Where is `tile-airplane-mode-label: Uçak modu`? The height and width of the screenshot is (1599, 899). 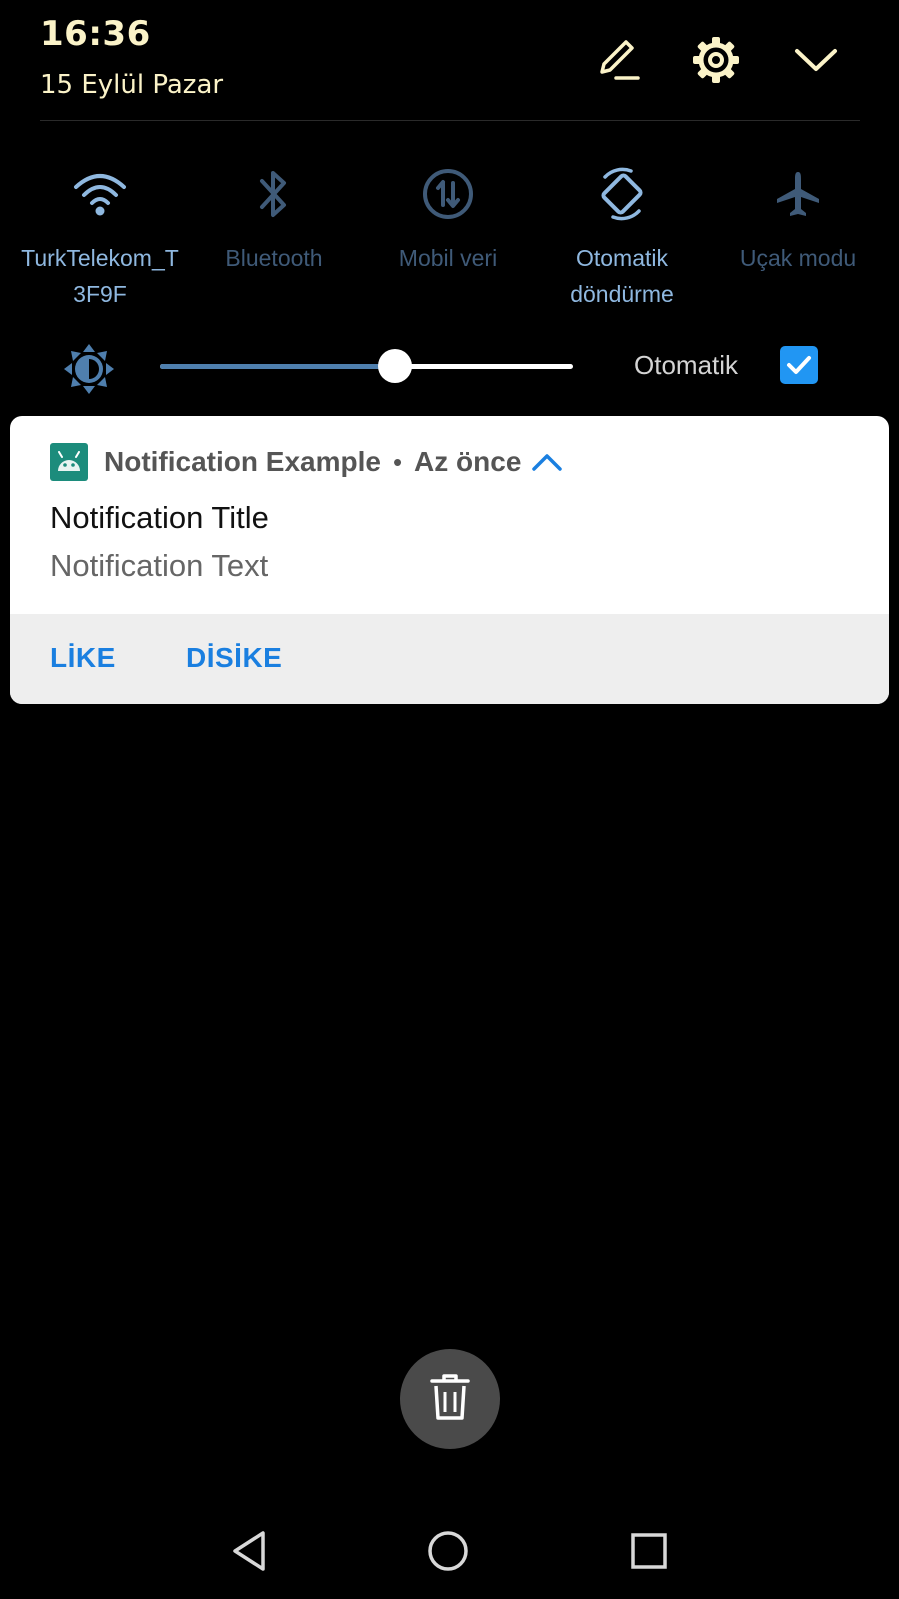
tile-airplane-mode-label: Uçak modu is located at coordinates (798, 258).